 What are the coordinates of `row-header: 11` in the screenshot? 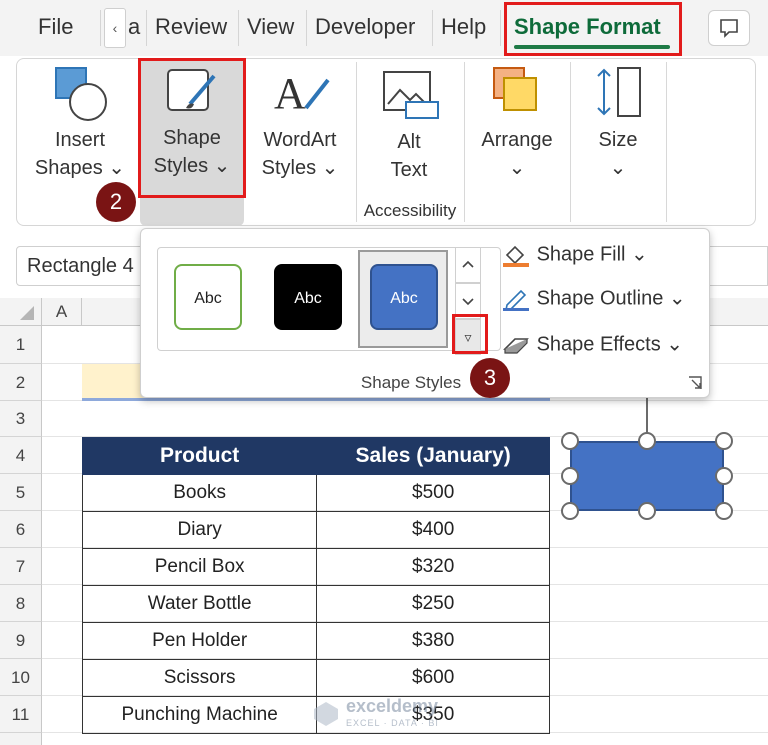 It's located at (21, 714).